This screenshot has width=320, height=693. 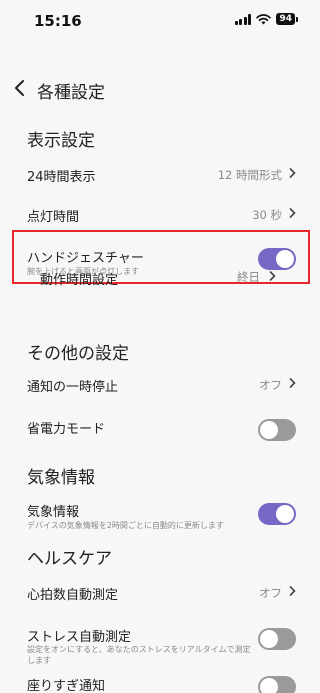 I want to click on stress-sub: 設定をオンにすると、あなたのストレスをリアルタイムで測定します, so click(x=139, y=655).